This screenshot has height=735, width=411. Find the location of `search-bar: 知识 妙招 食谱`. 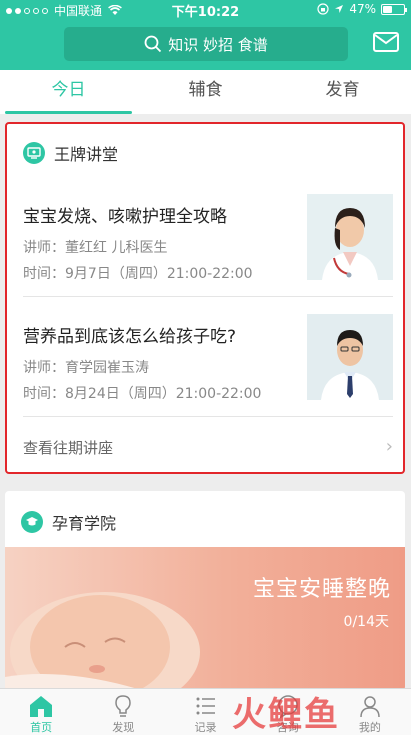

search-bar: 知识 妙招 食谱 is located at coordinates (206, 44).